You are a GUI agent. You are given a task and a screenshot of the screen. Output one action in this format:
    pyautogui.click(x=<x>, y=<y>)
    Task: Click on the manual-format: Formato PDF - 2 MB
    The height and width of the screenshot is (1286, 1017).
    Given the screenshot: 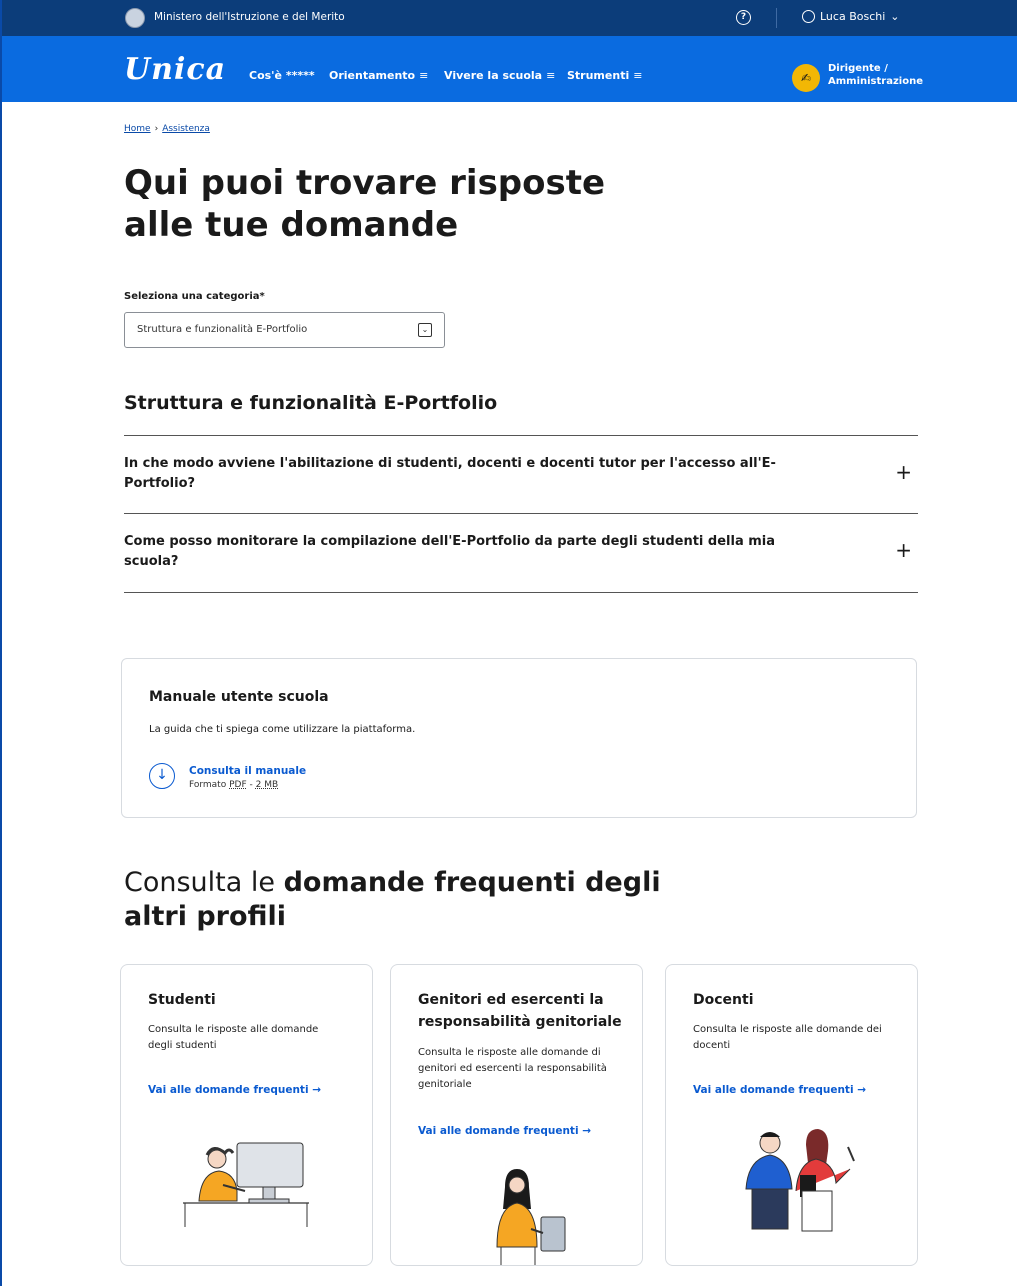 What is the action you would take?
    pyautogui.click(x=234, y=785)
    